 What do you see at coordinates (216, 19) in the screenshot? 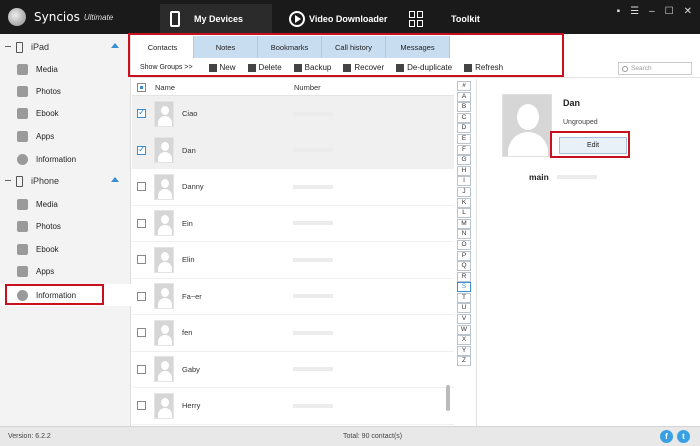
I see `tab-my-devices: My Devices` at bounding box center [216, 19].